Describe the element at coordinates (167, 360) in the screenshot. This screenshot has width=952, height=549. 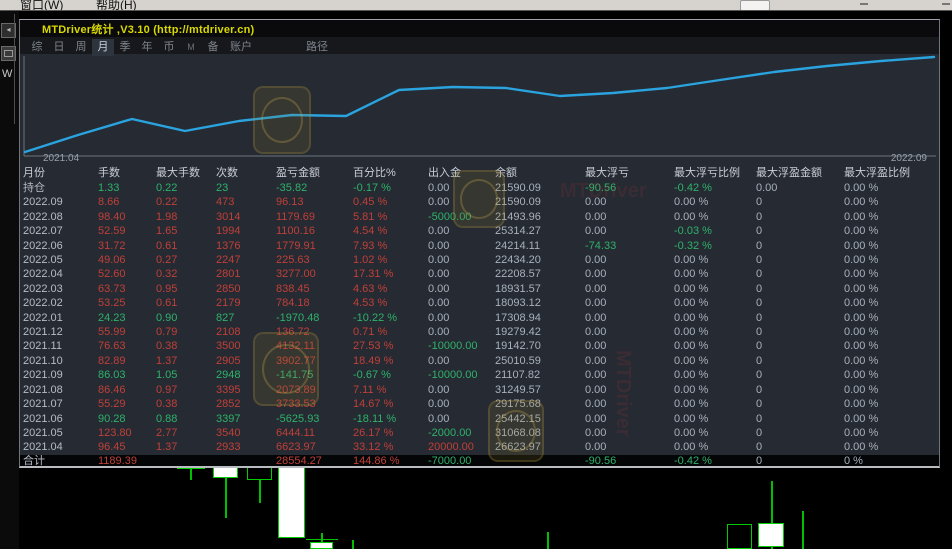
I see `value-cell: 1.37` at that location.